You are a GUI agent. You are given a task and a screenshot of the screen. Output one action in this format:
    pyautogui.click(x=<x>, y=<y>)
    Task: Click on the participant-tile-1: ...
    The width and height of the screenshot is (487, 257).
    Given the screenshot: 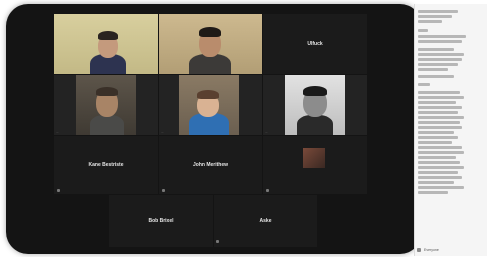 What is the action you would take?
    pyautogui.click(x=106, y=44)
    